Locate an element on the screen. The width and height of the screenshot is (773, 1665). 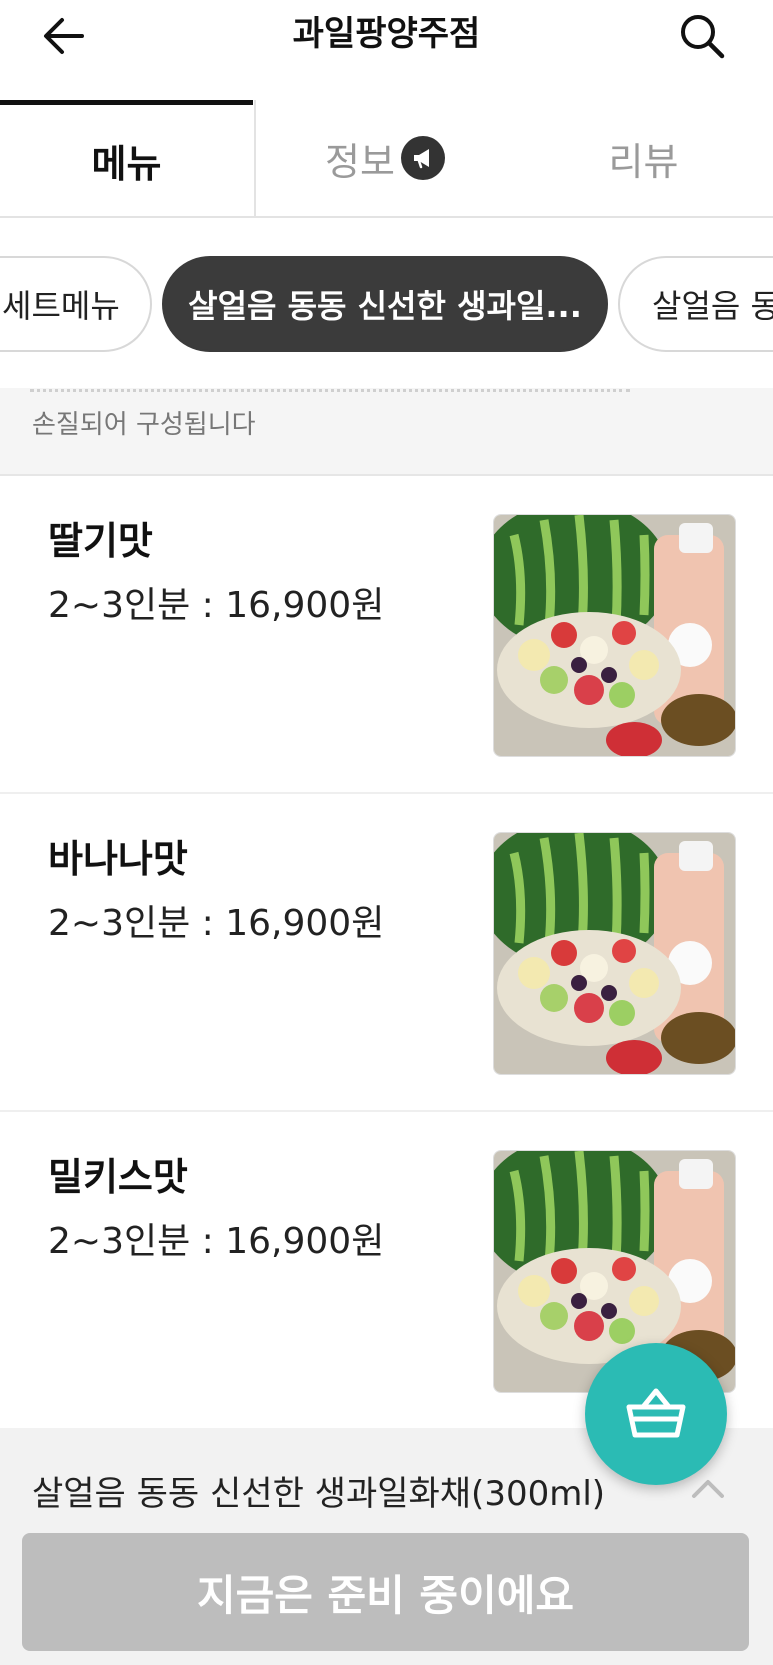
megaphone-icon is located at coordinates (422, 158).